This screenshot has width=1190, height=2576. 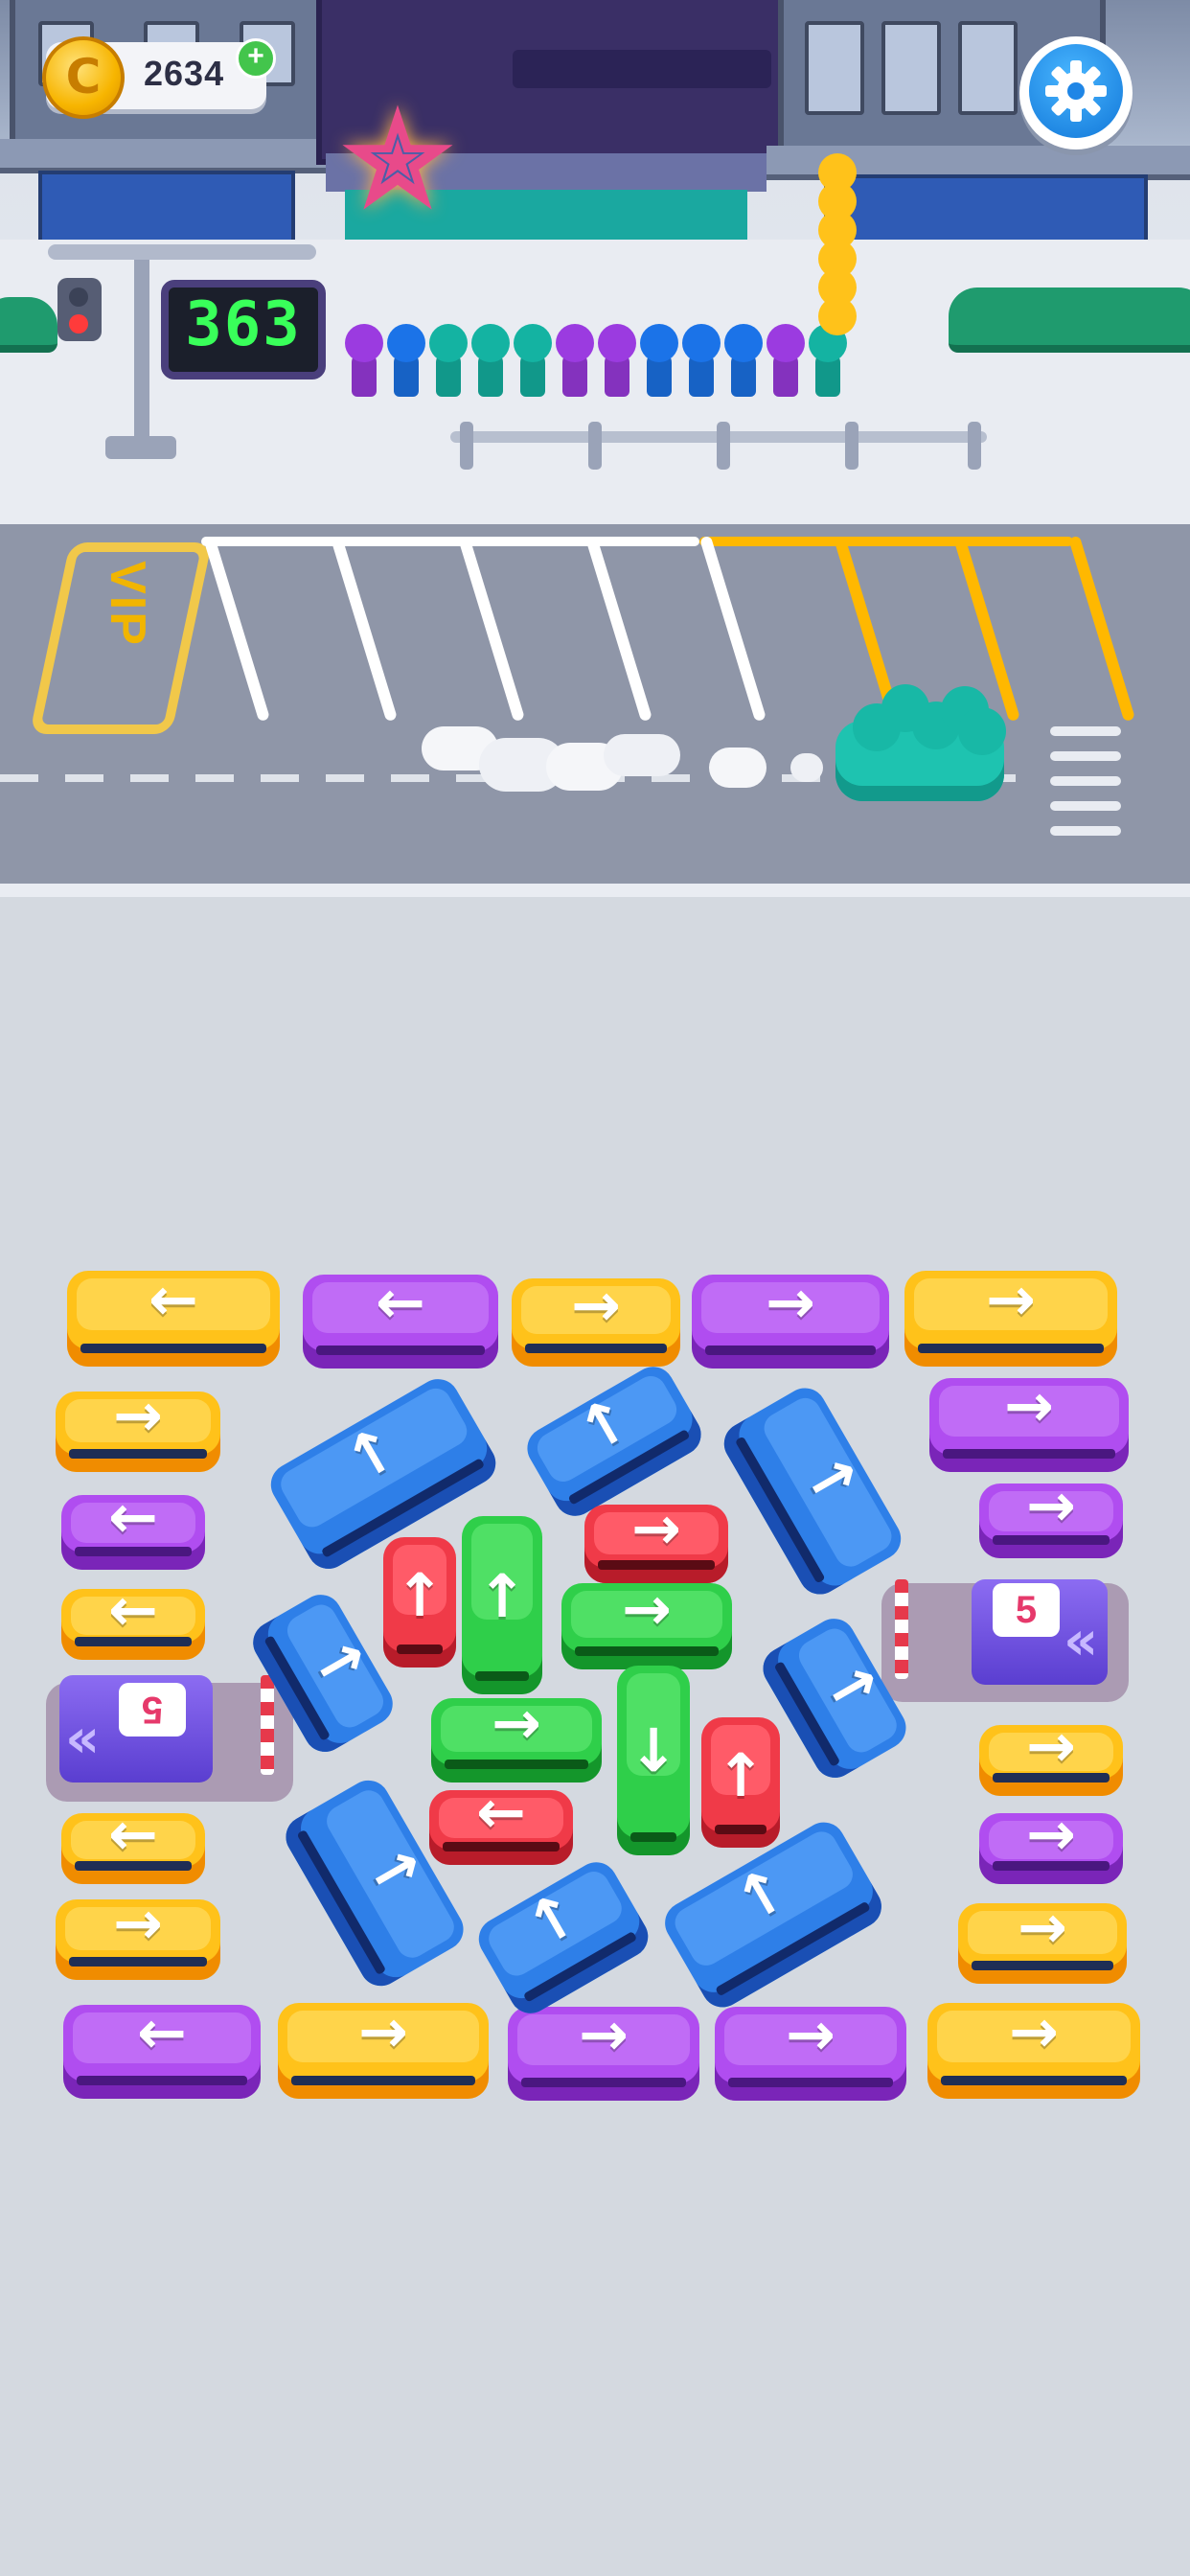 I want to click on green-bus-k: ↓, so click(x=653, y=1760).